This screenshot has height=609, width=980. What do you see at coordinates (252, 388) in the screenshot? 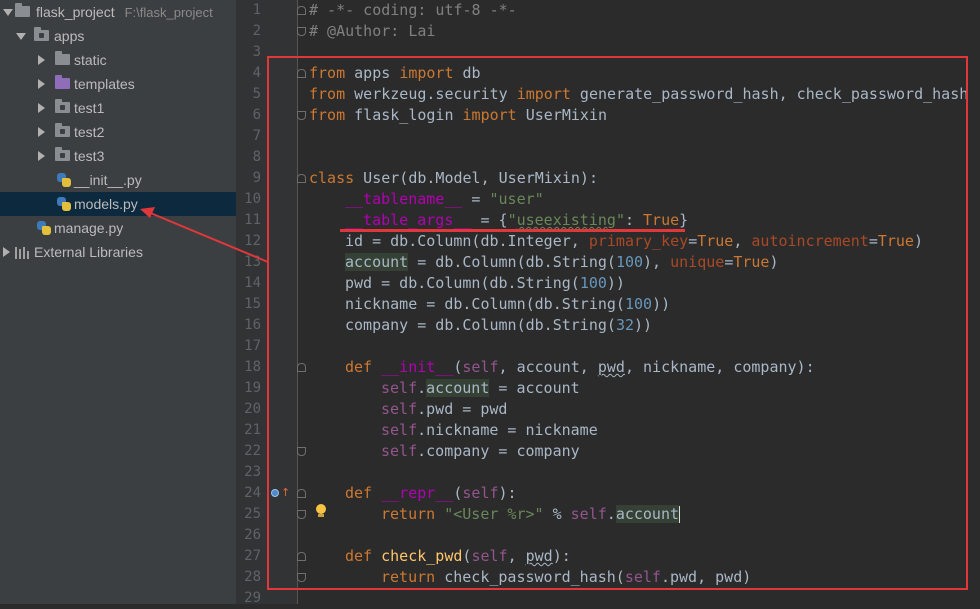
I see `line-number: 19` at bounding box center [252, 388].